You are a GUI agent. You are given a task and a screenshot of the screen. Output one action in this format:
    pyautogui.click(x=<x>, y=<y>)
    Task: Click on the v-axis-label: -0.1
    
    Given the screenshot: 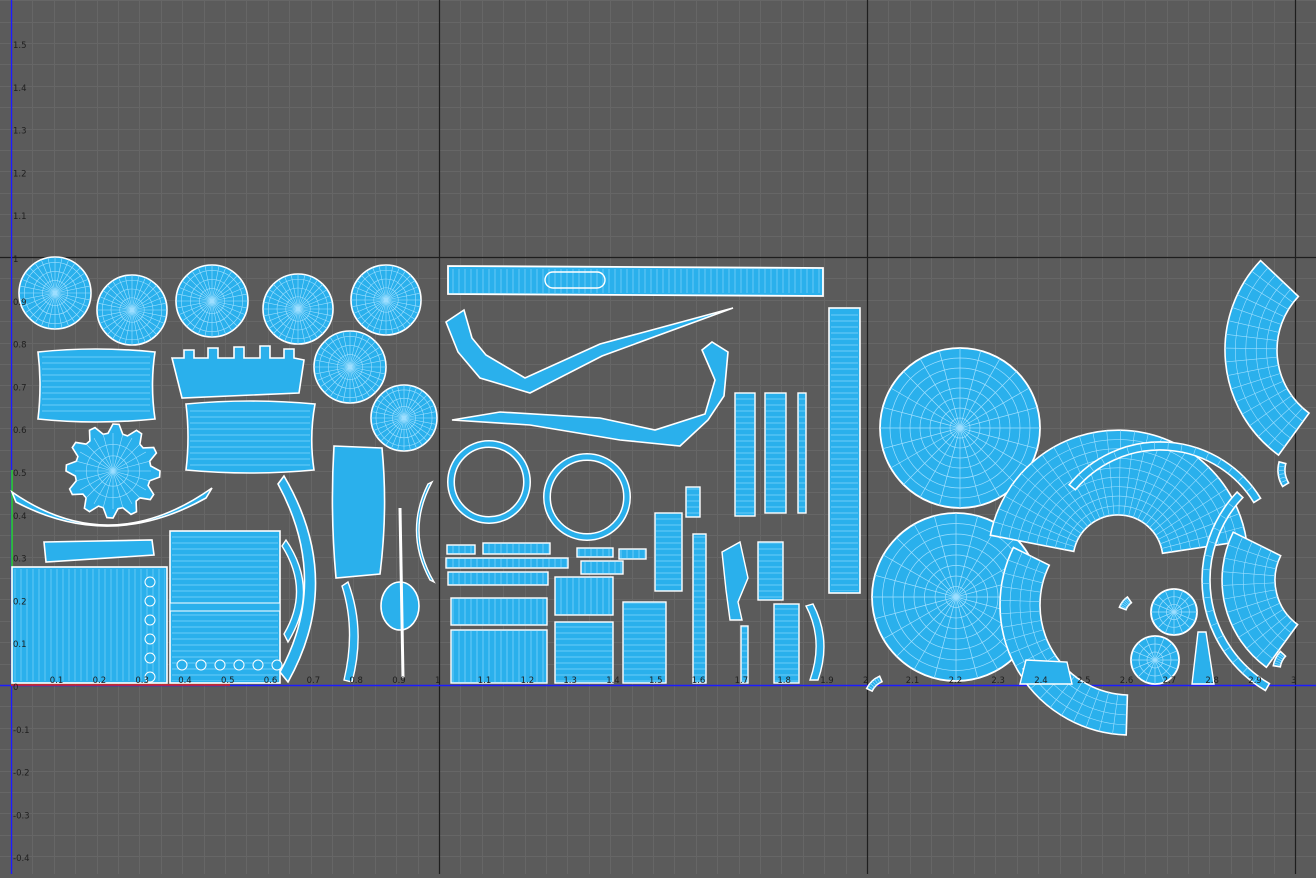 What is the action you would take?
    pyautogui.click(x=21, y=731)
    